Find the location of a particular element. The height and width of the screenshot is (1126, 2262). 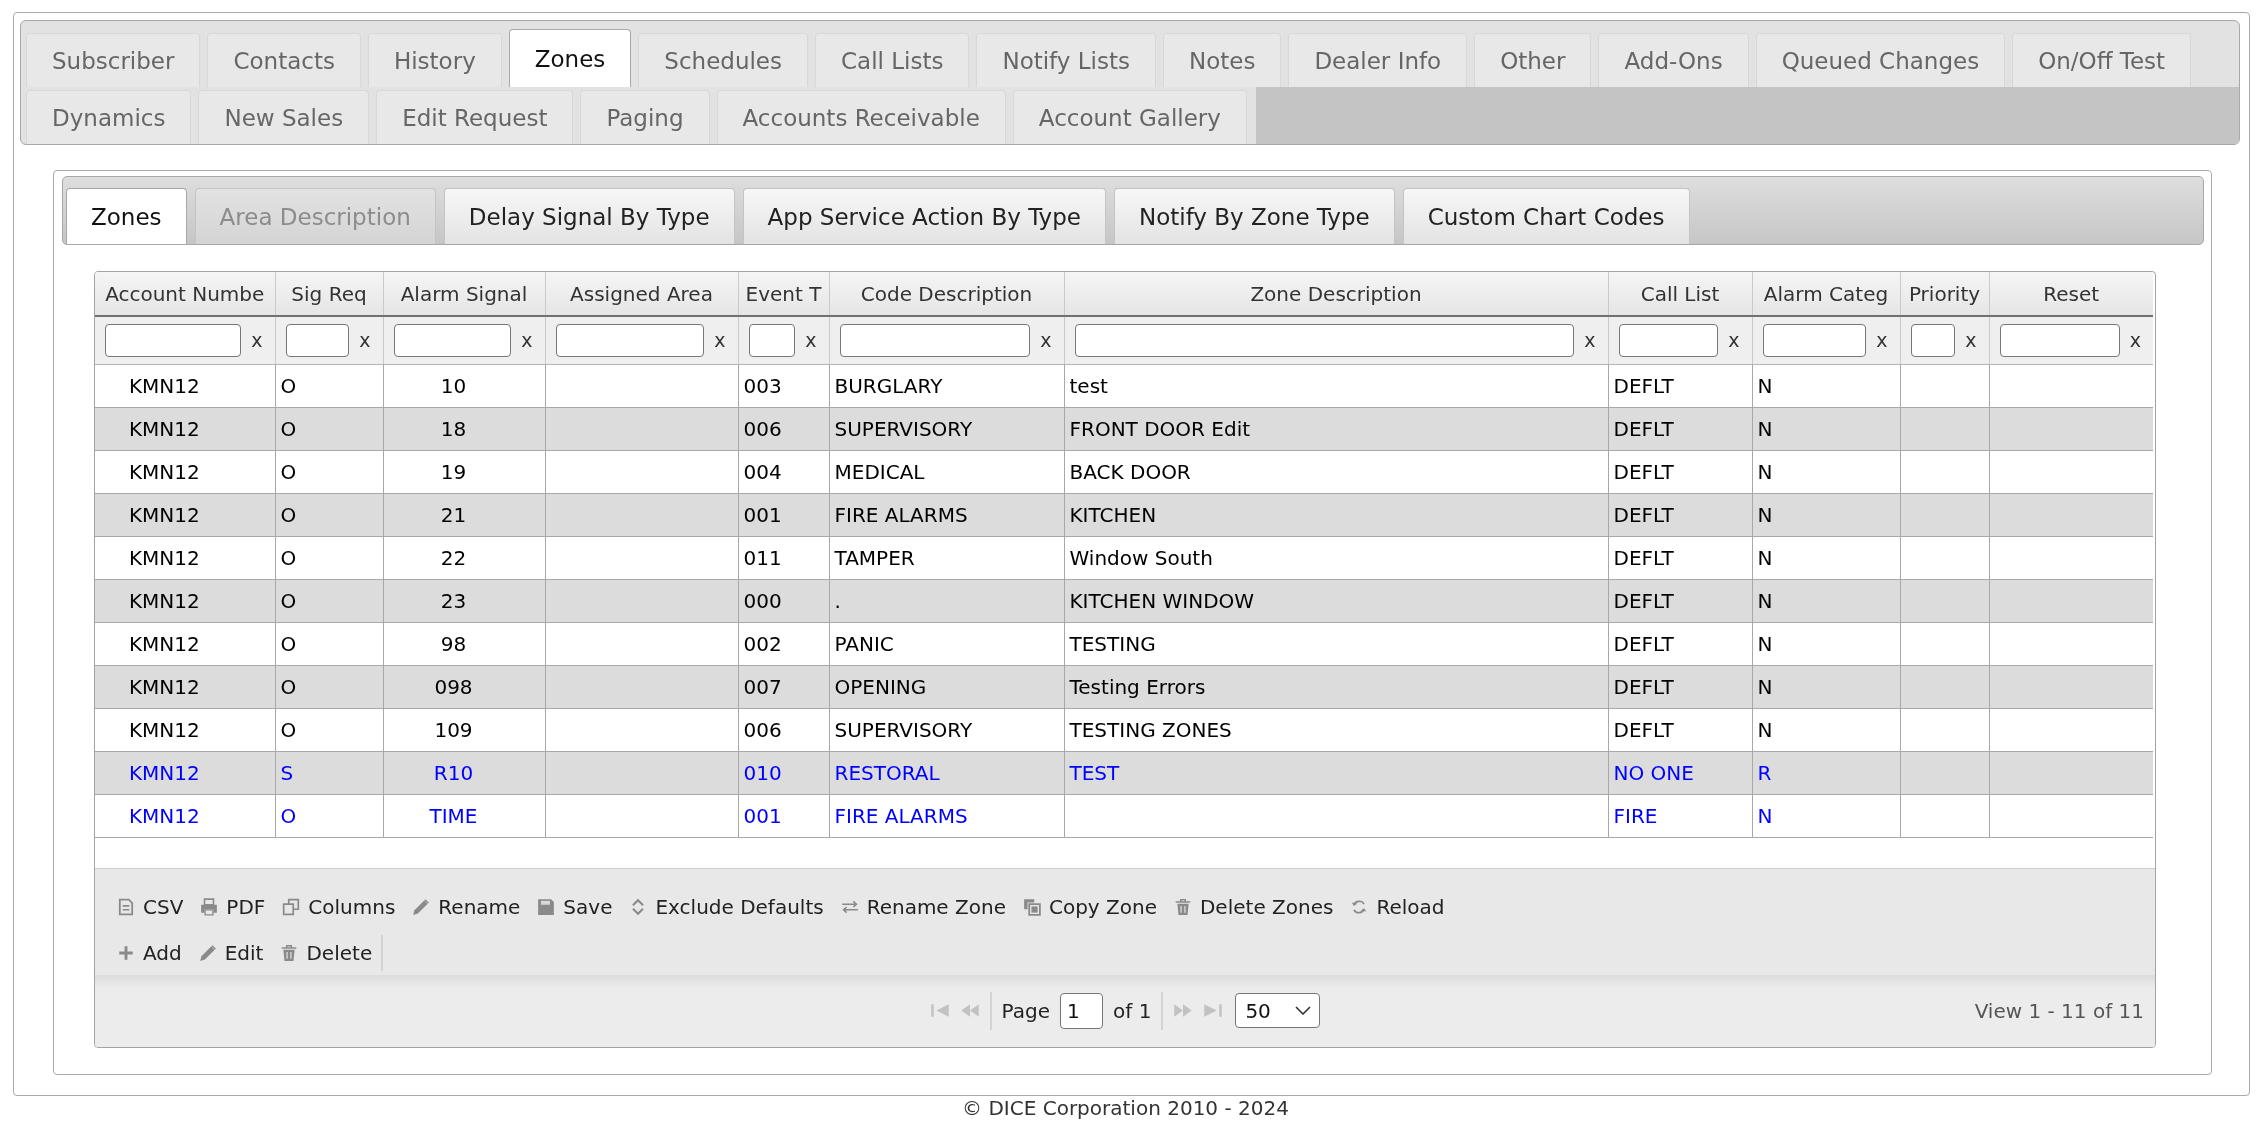

tab: Notify Lists is located at coordinates (1066, 60).